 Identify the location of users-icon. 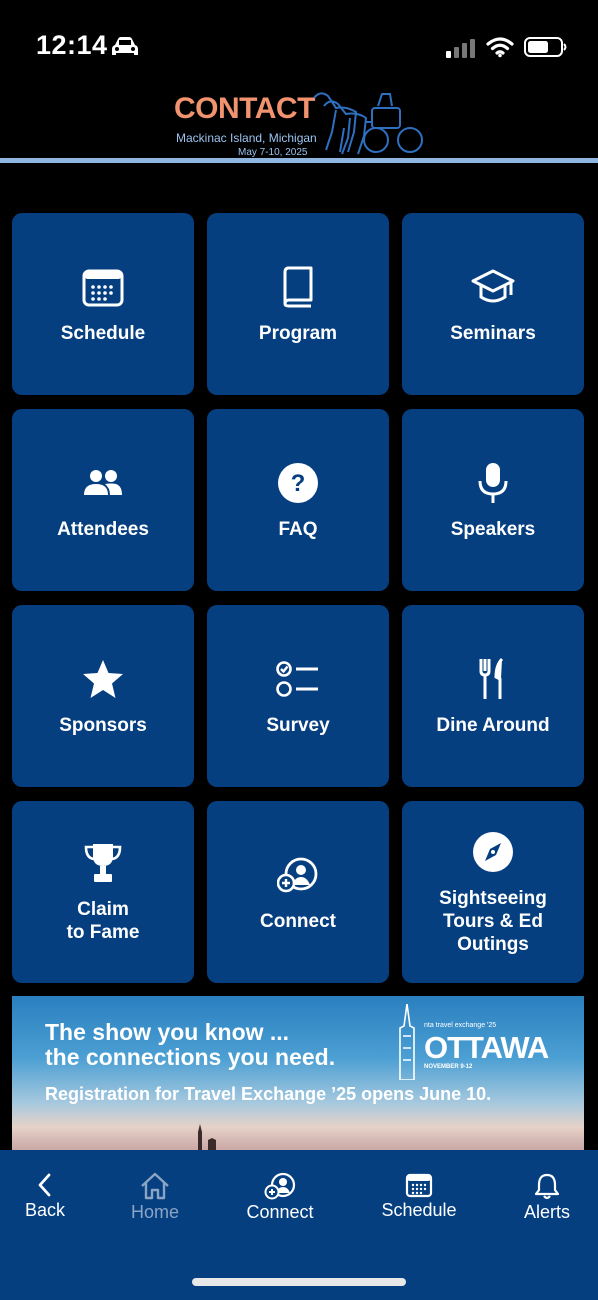
(103, 482).